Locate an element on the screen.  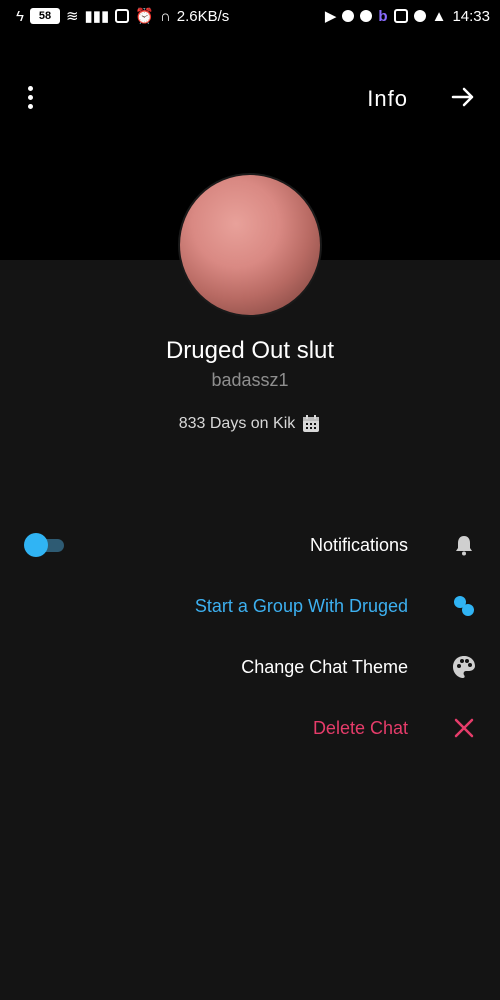
profile-name: Druged Out slut is located at coordinates (250, 350).